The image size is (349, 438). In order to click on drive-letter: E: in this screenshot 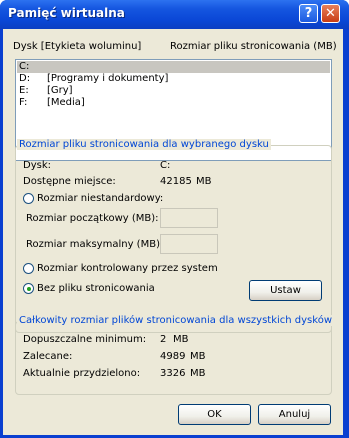, I will do `click(24, 90)`.